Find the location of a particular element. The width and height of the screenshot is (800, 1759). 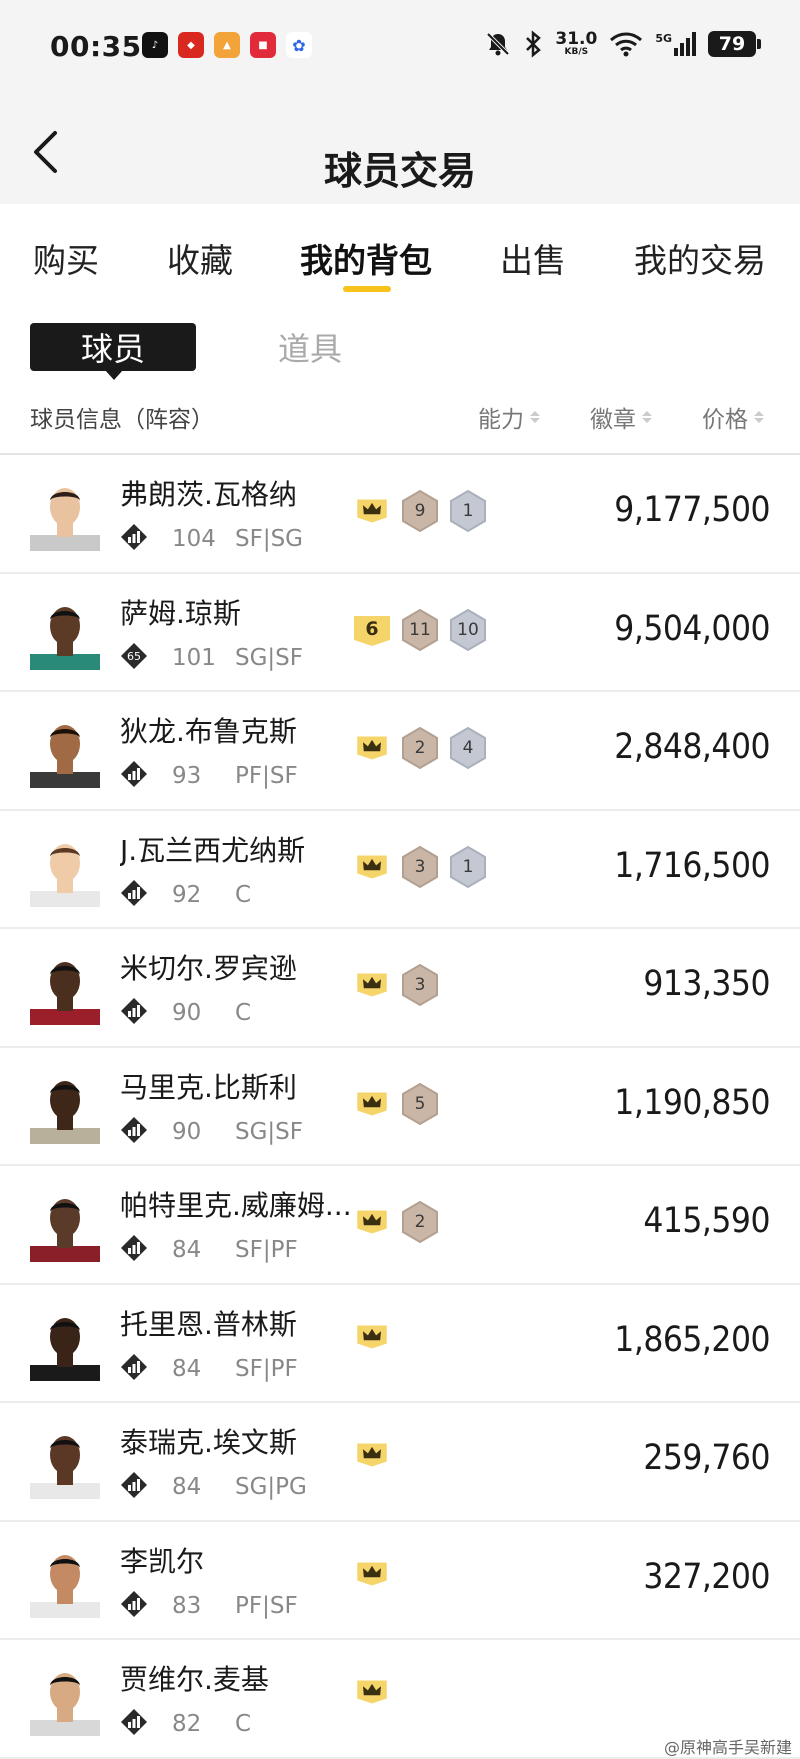

player-row: 狄龙.布鲁克斯 93 PF|SF 2 4 2,848,400 is located at coordinates (400, 751).